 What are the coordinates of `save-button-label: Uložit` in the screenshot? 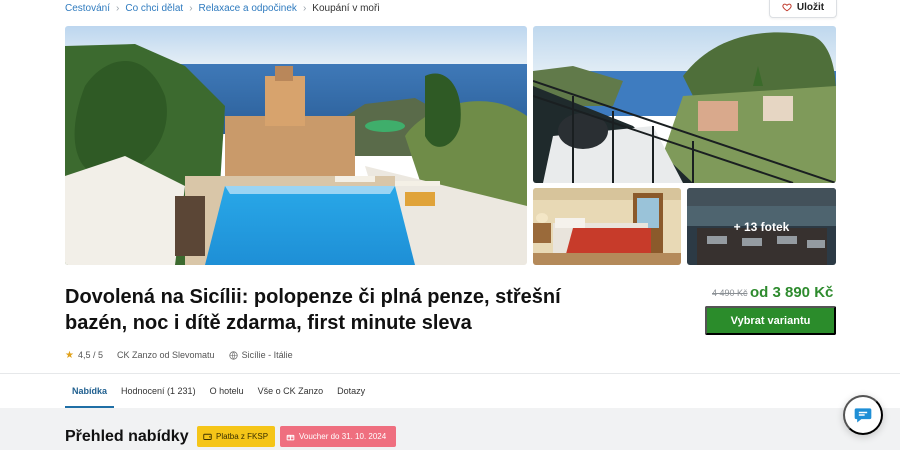 It's located at (810, 7).